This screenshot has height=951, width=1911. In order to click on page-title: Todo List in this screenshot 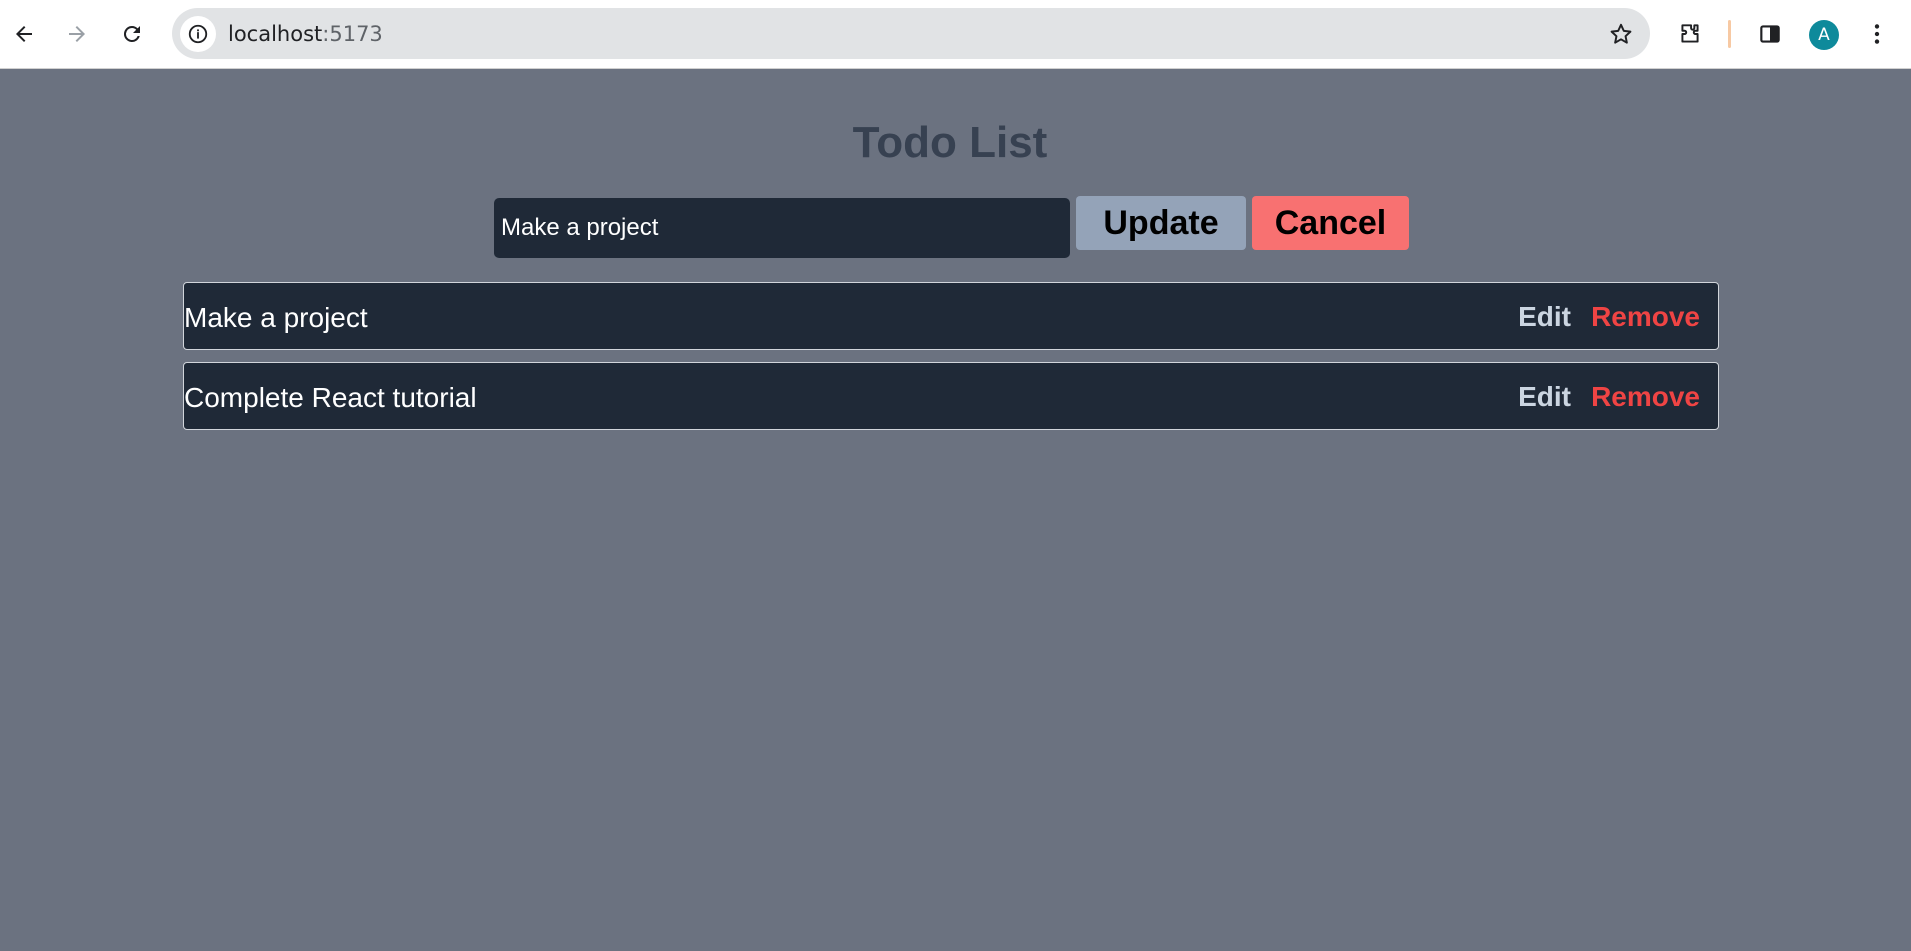, I will do `click(950, 142)`.